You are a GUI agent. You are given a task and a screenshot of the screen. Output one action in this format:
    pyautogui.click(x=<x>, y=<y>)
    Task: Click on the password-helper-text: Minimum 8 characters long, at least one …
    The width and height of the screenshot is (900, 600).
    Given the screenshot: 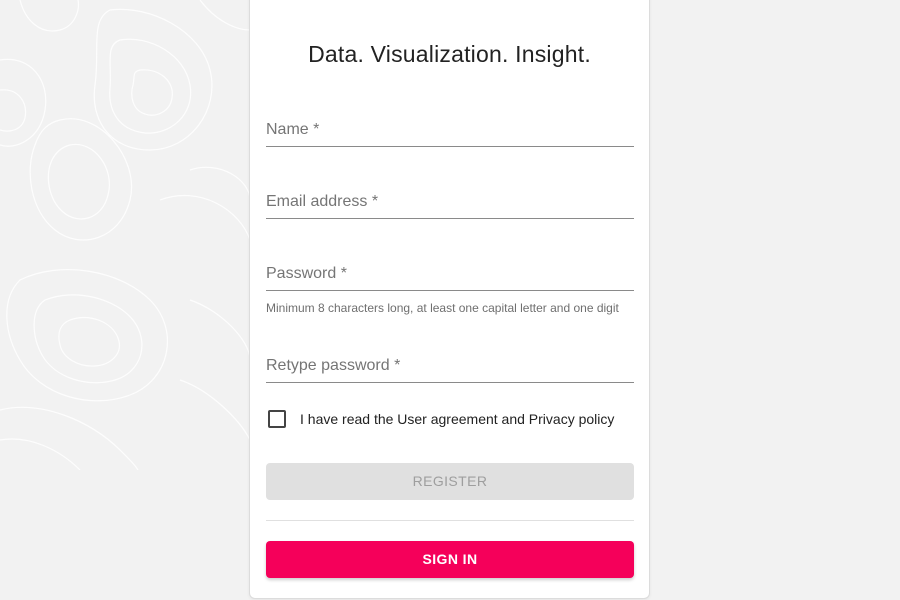 What is the action you would take?
    pyautogui.click(x=442, y=308)
    